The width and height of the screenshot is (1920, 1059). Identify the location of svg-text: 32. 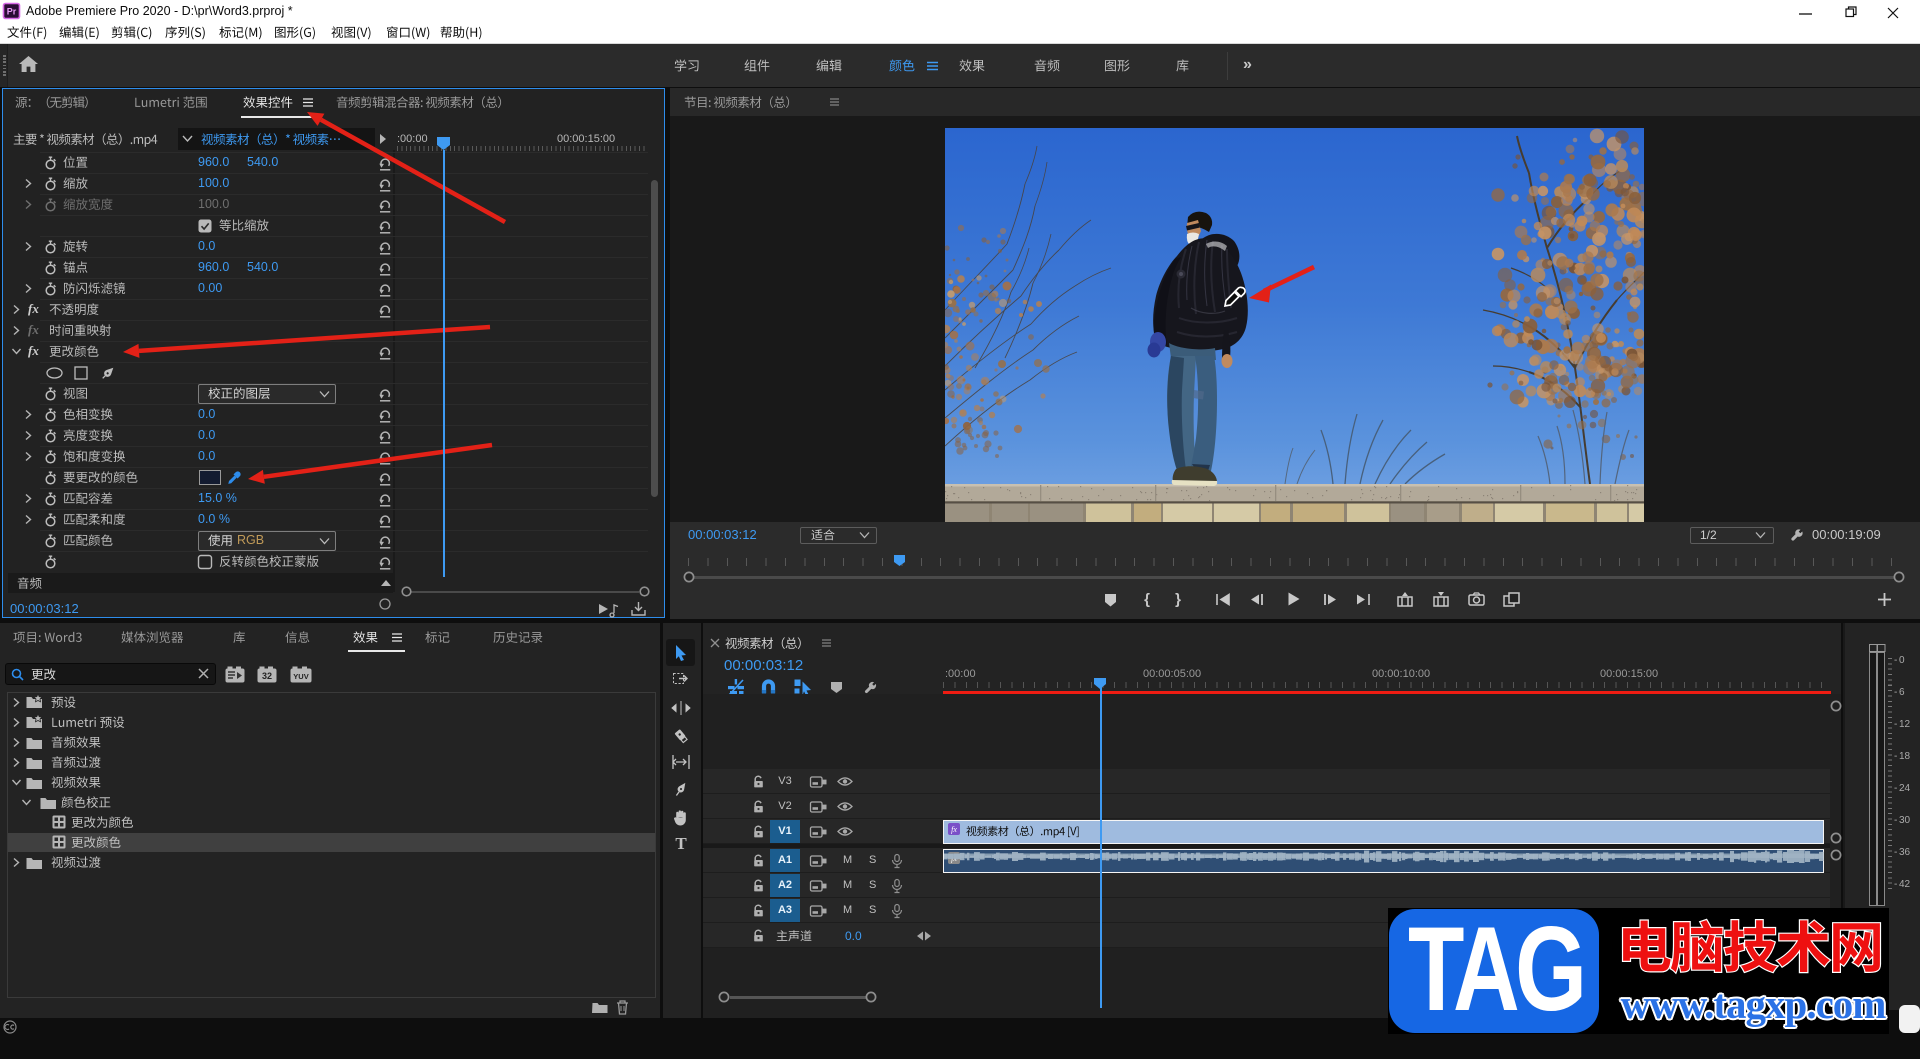
(267, 676).